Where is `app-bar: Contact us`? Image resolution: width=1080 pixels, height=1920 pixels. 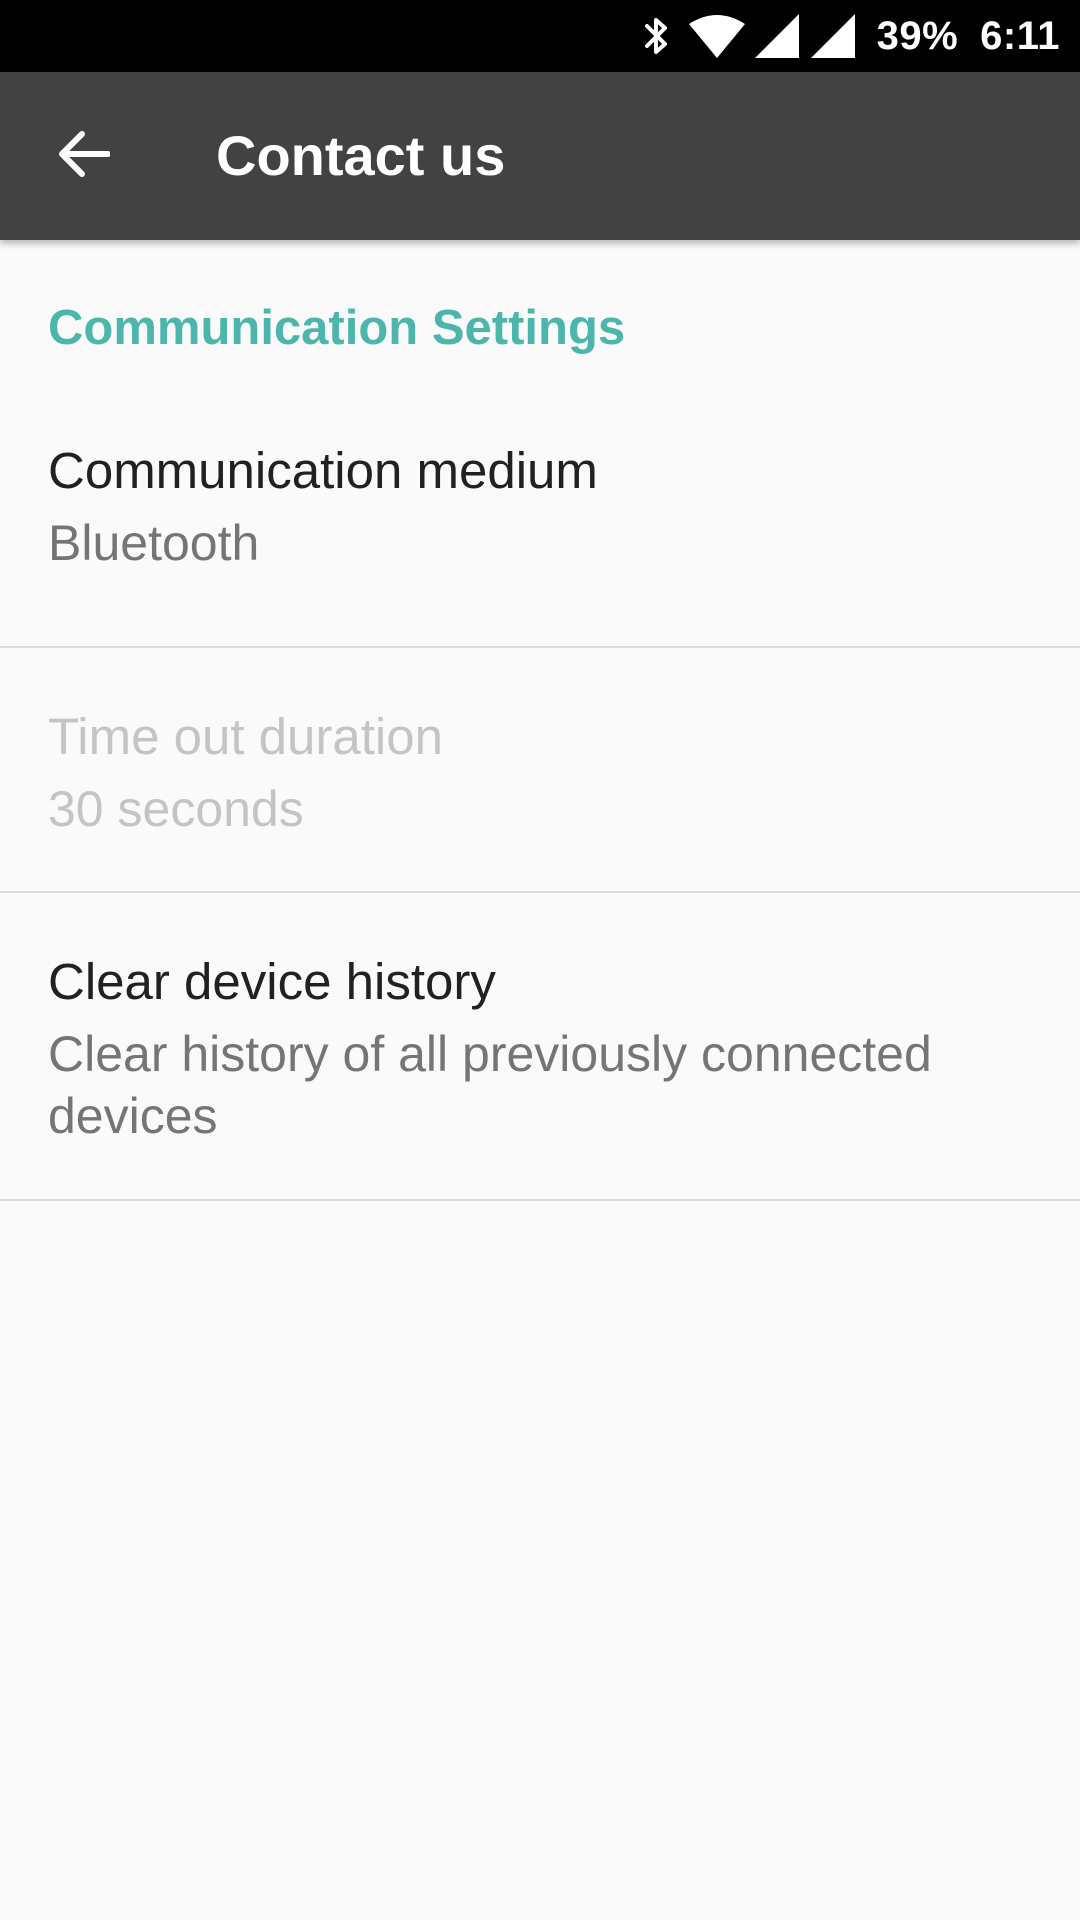
app-bar: Contact us is located at coordinates (540, 156).